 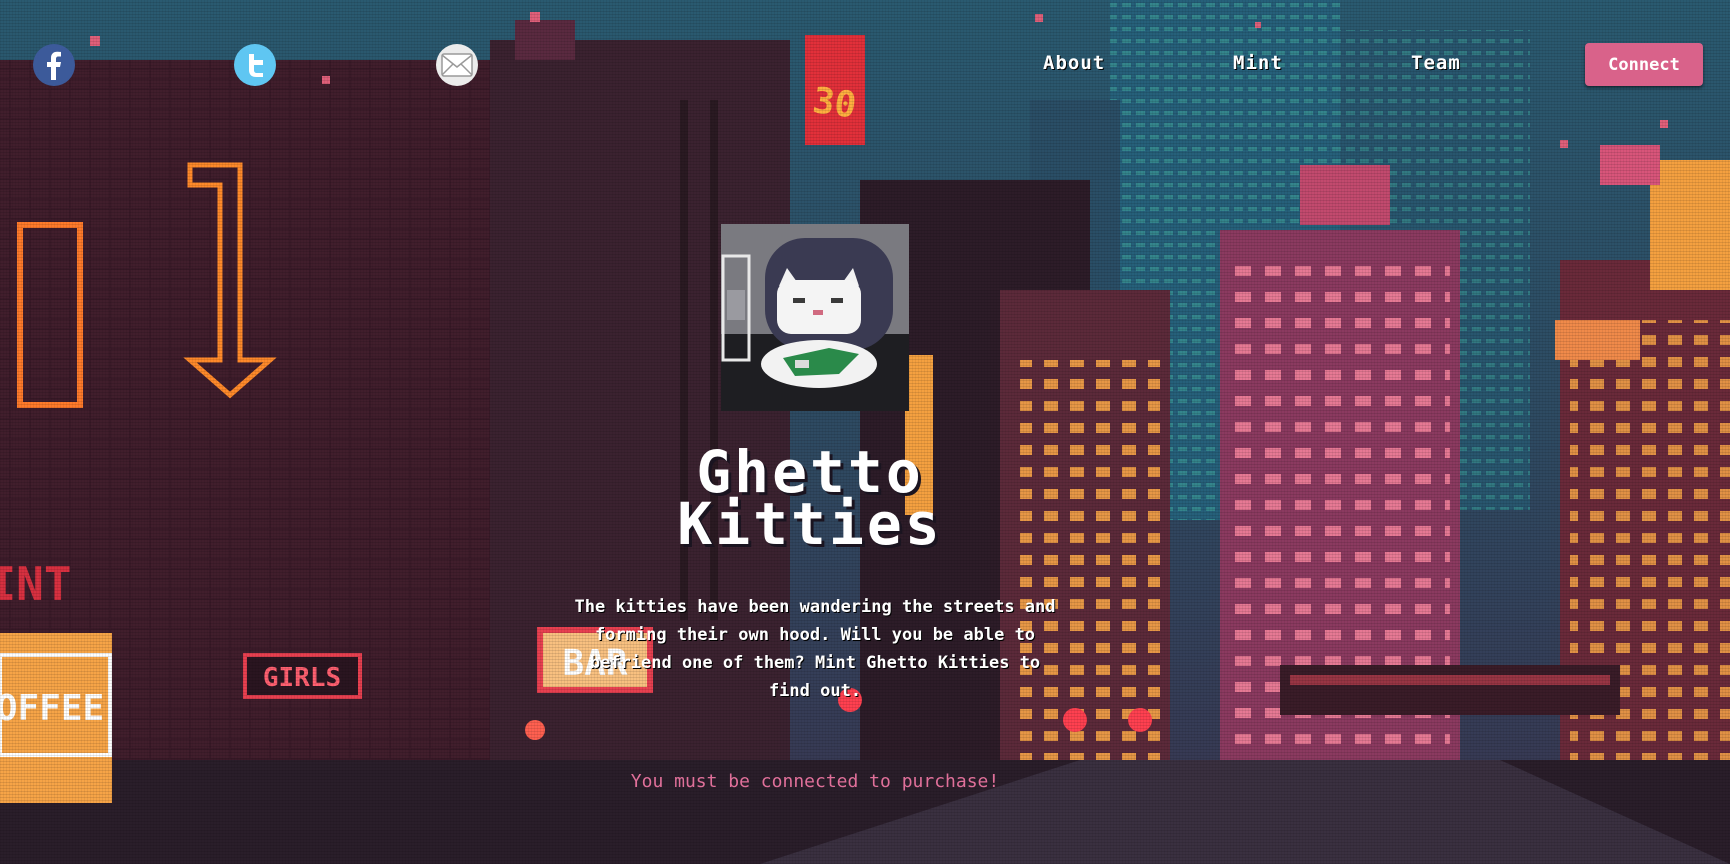 What do you see at coordinates (1074, 63) in the screenshot?
I see `nav-about-link: About` at bounding box center [1074, 63].